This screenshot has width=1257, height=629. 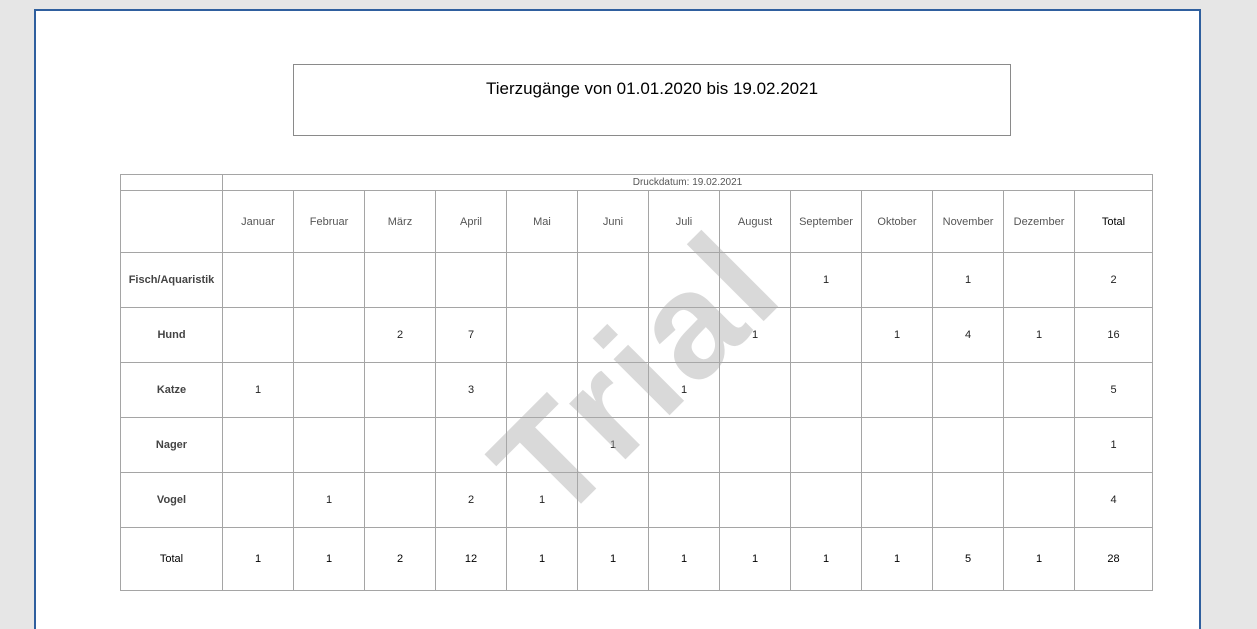 What do you see at coordinates (171, 280) in the screenshot?
I see `row-label: Fisch/Aquaristik` at bounding box center [171, 280].